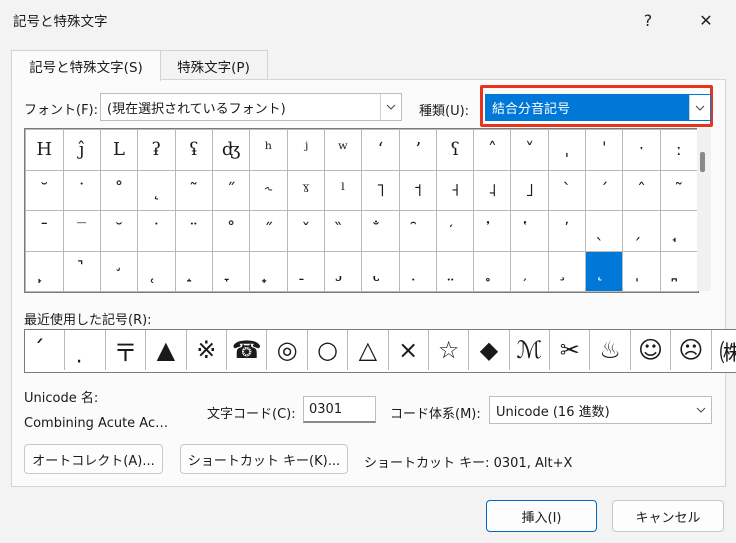 This screenshot has height=543, width=736. What do you see at coordinates (604, 150) in the screenshot?
I see `symbol-cell: ˈ` at bounding box center [604, 150].